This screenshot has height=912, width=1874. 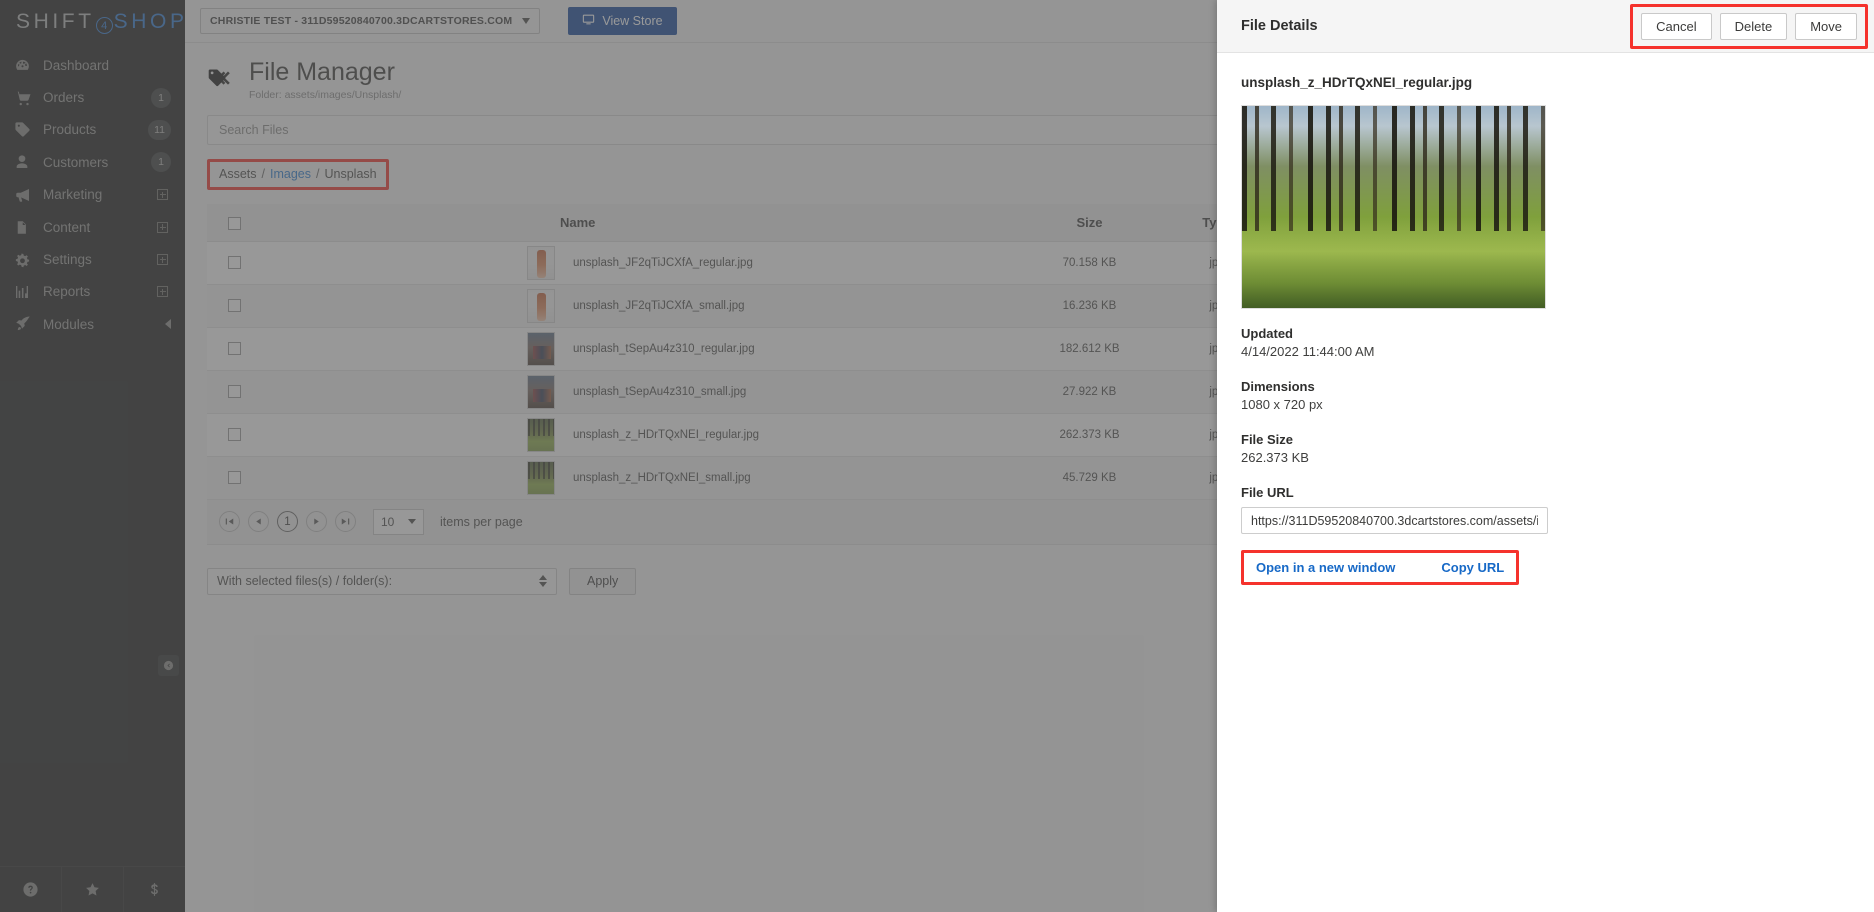 I want to click on apply-button: Apply, so click(x=603, y=581).